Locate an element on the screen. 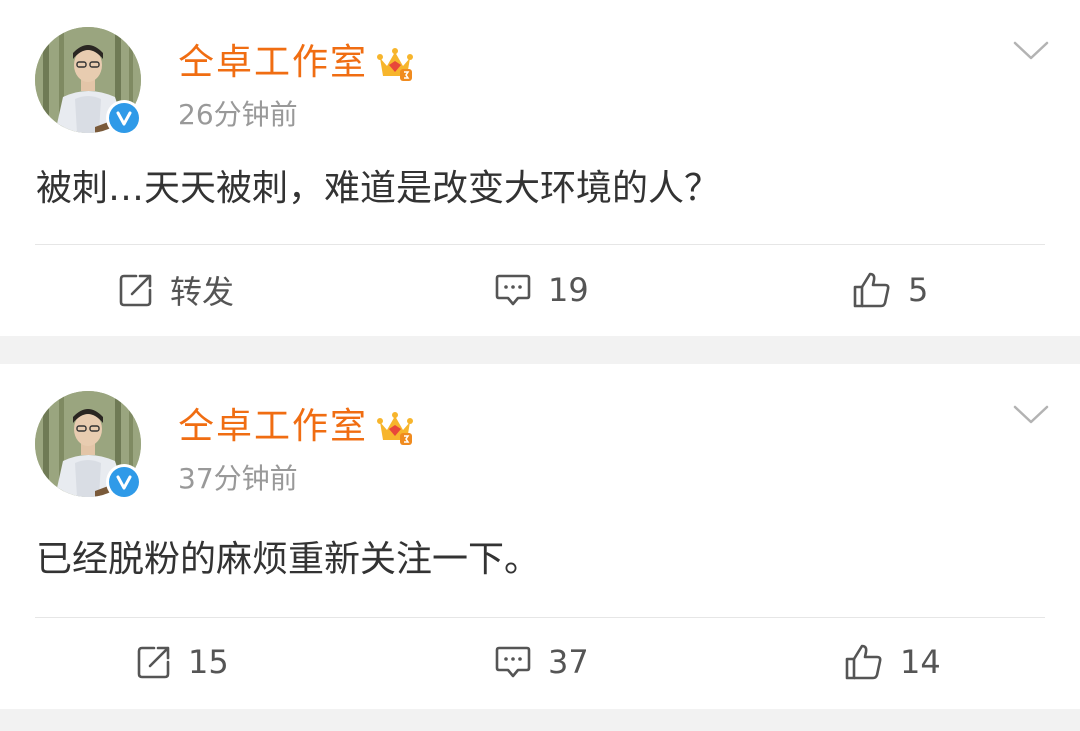 The image size is (1080, 731). repost-button: 转发 is located at coordinates (176, 290).